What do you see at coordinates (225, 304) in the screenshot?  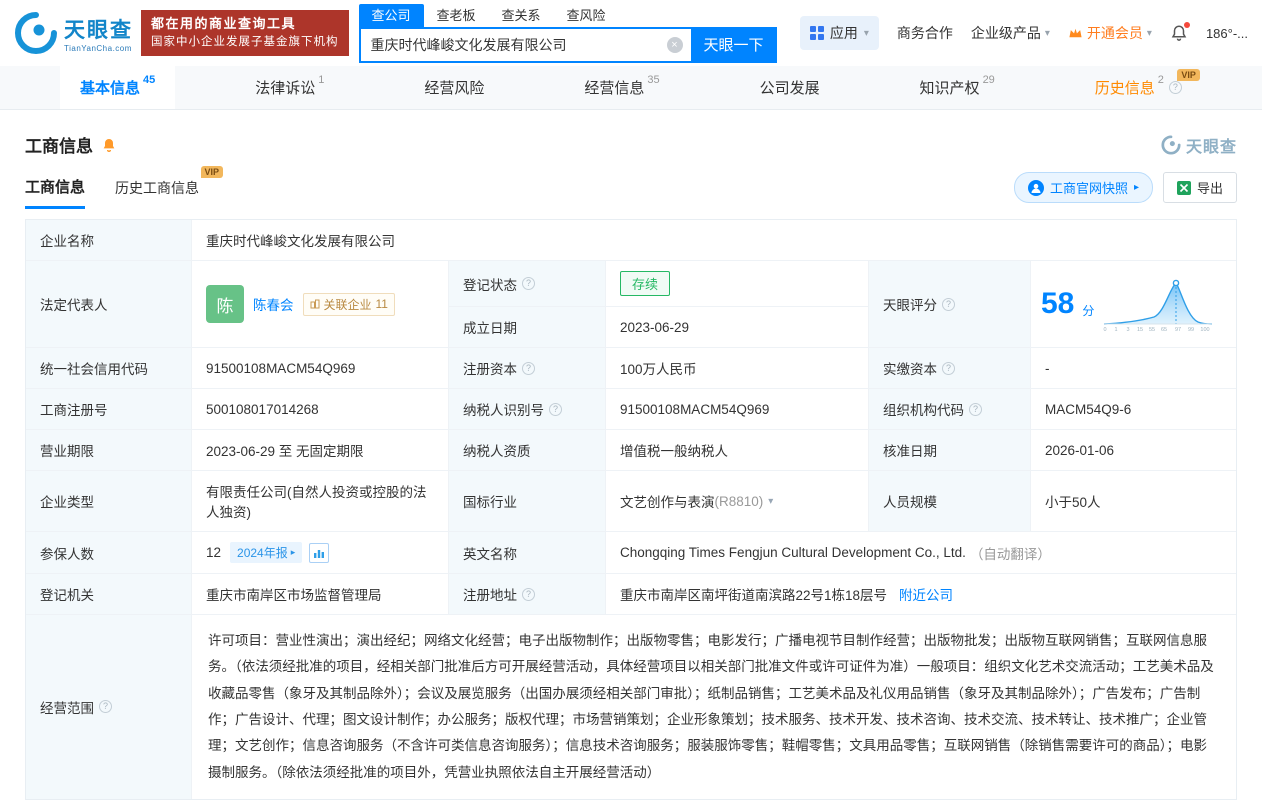 I see `legal-rep-avatar: 陈` at bounding box center [225, 304].